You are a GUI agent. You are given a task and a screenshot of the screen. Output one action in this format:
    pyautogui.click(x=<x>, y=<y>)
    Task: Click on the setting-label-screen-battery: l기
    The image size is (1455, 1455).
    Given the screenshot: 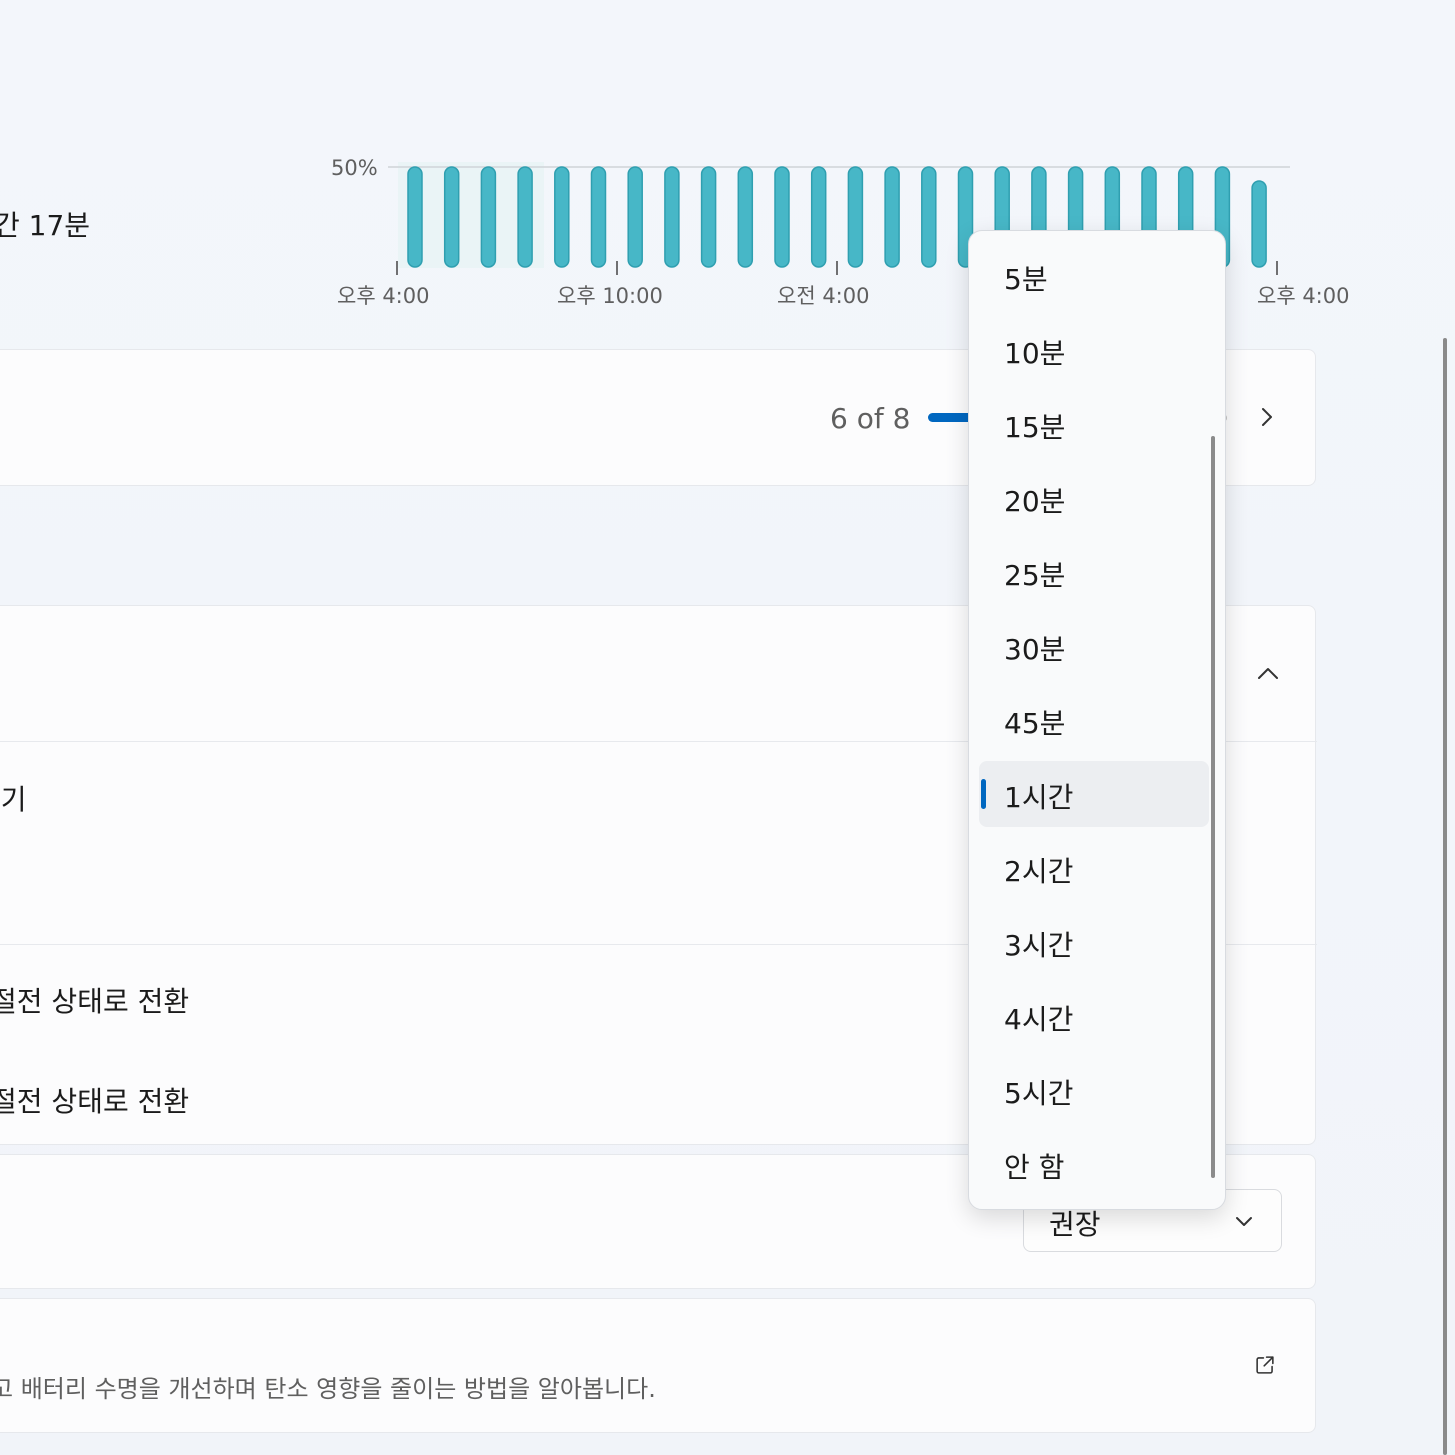 What is the action you would take?
    pyautogui.click(x=13, y=799)
    